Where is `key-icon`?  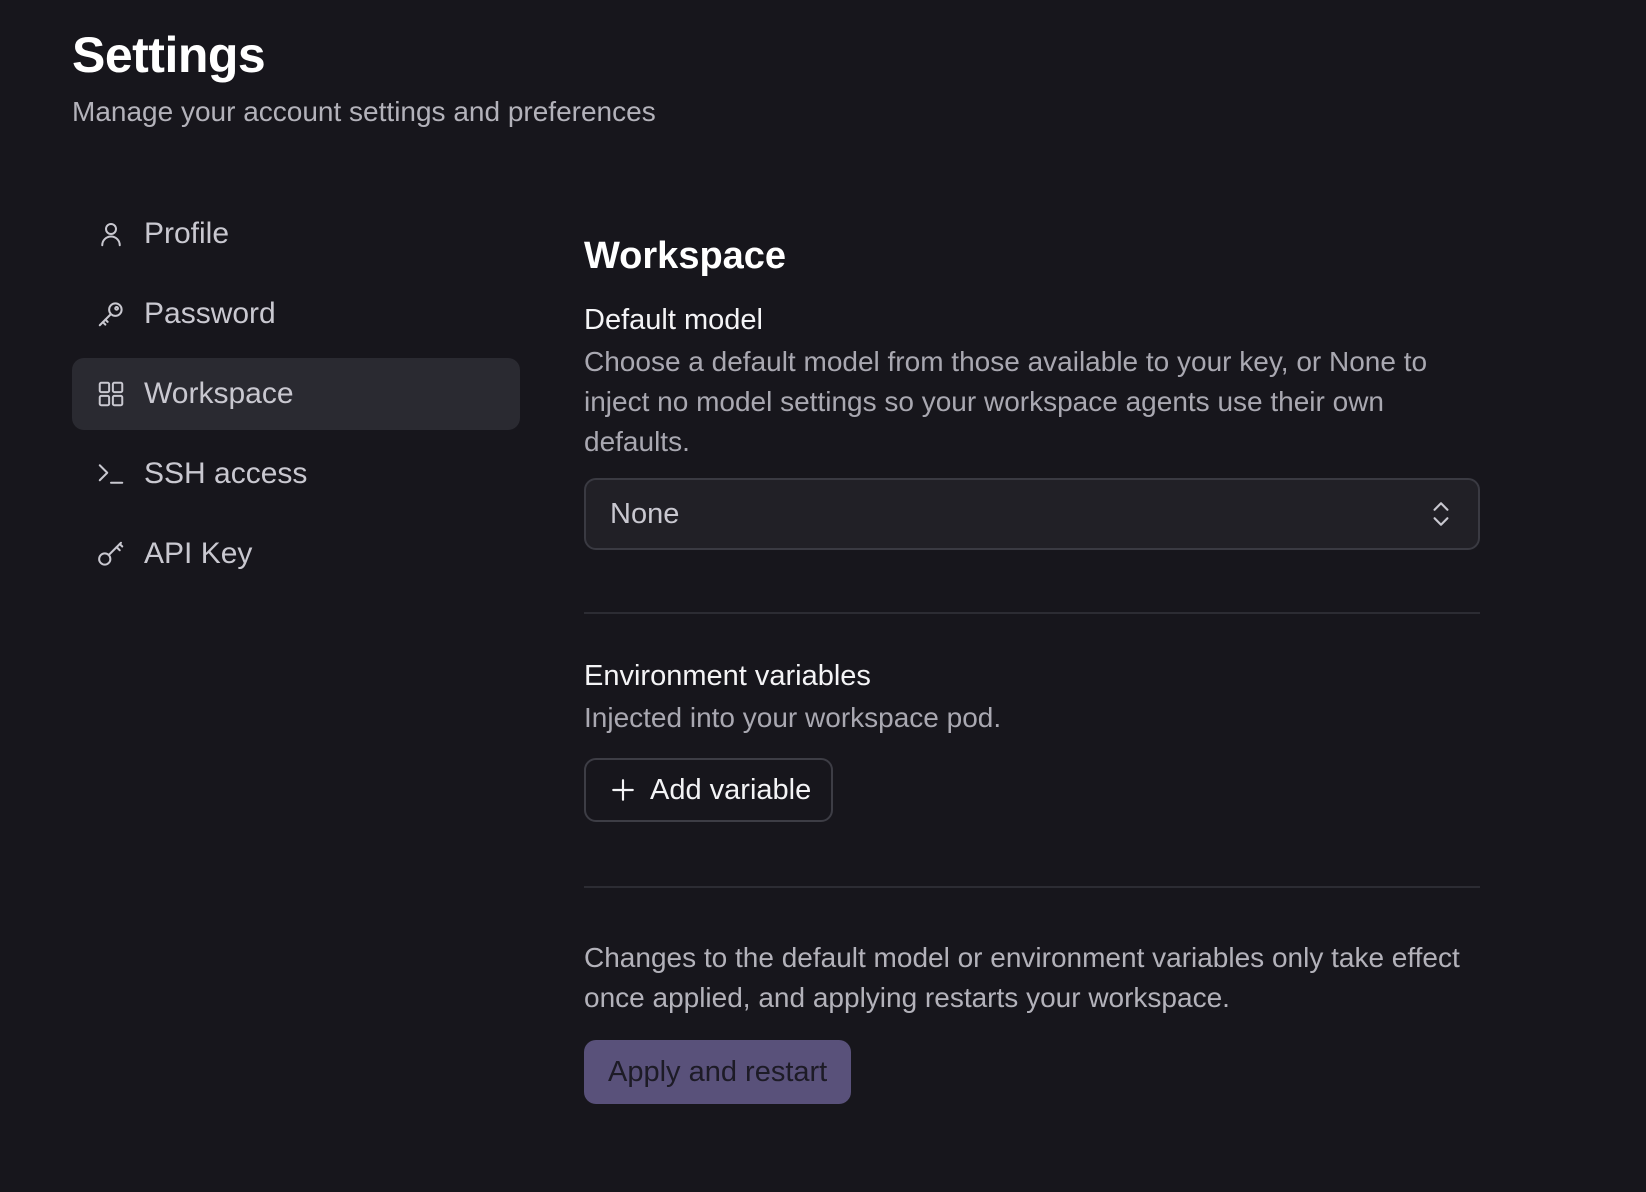 key-icon is located at coordinates (111, 314).